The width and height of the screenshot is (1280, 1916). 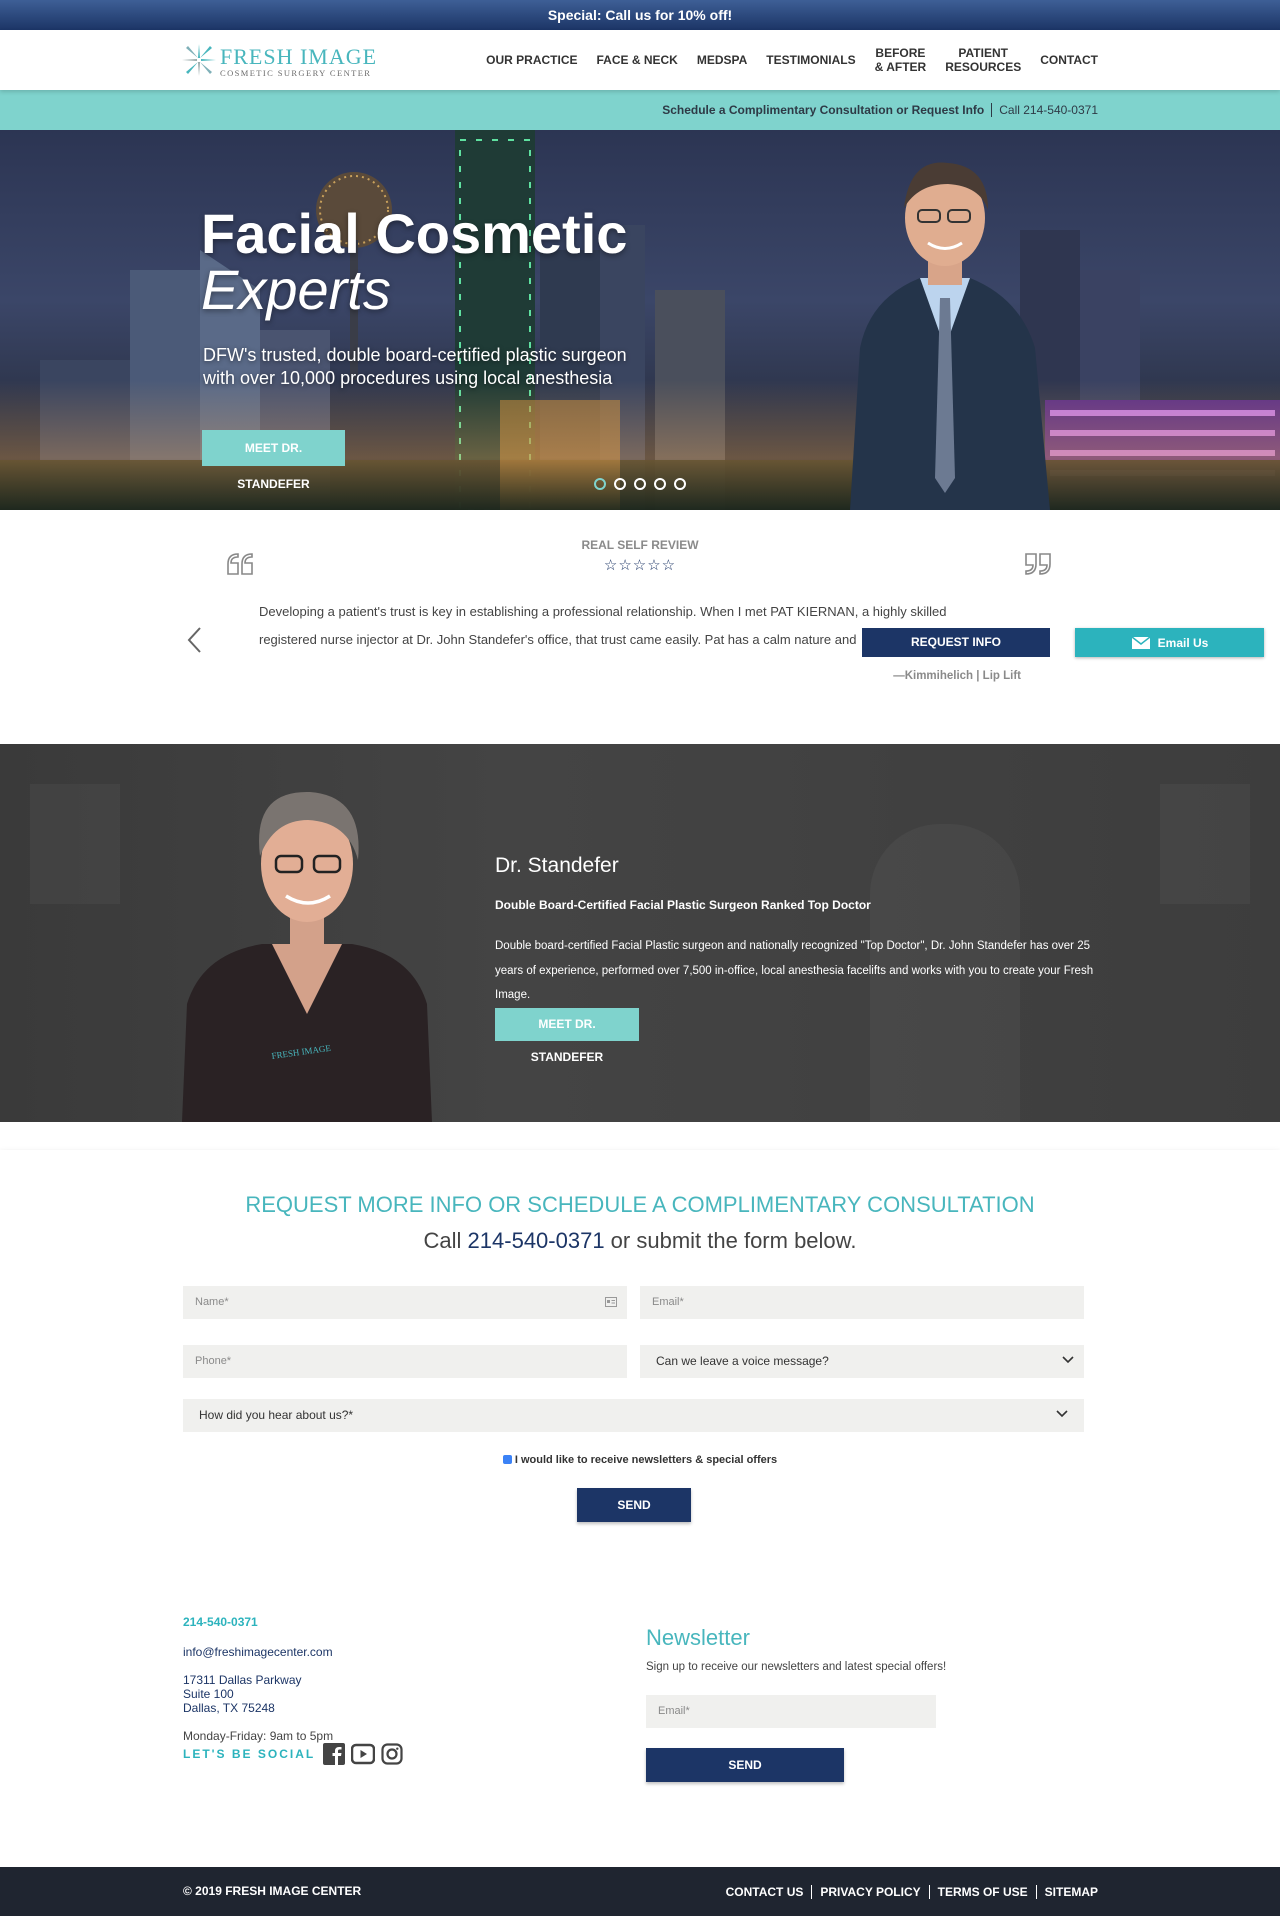 What do you see at coordinates (363, 1754) in the screenshot?
I see `youtube-icon` at bounding box center [363, 1754].